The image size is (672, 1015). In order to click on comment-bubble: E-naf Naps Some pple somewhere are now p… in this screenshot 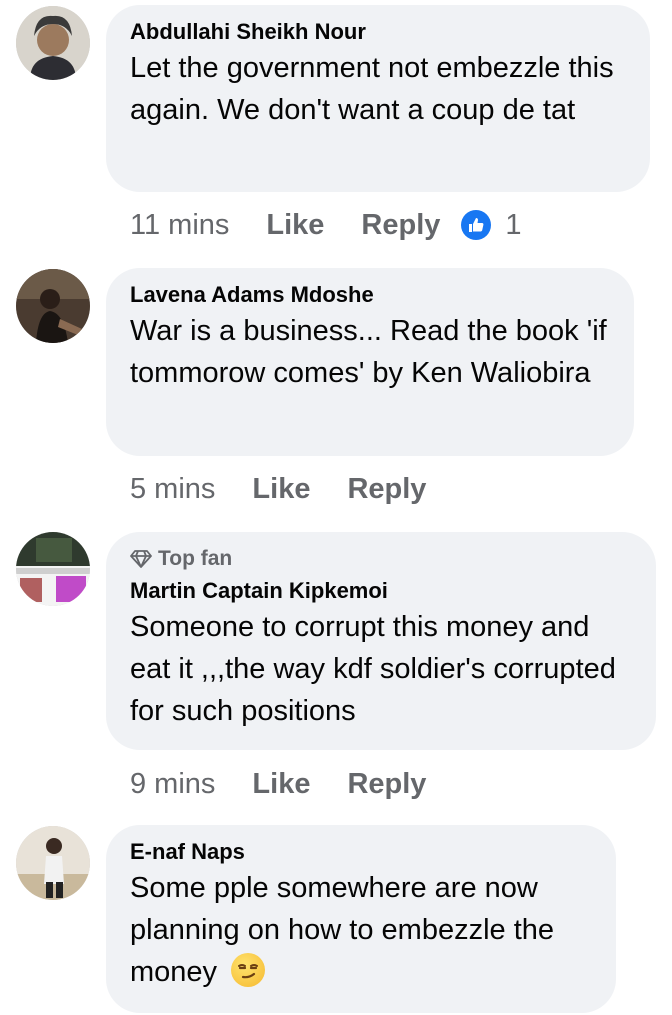, I will do `click(361, 919)`.